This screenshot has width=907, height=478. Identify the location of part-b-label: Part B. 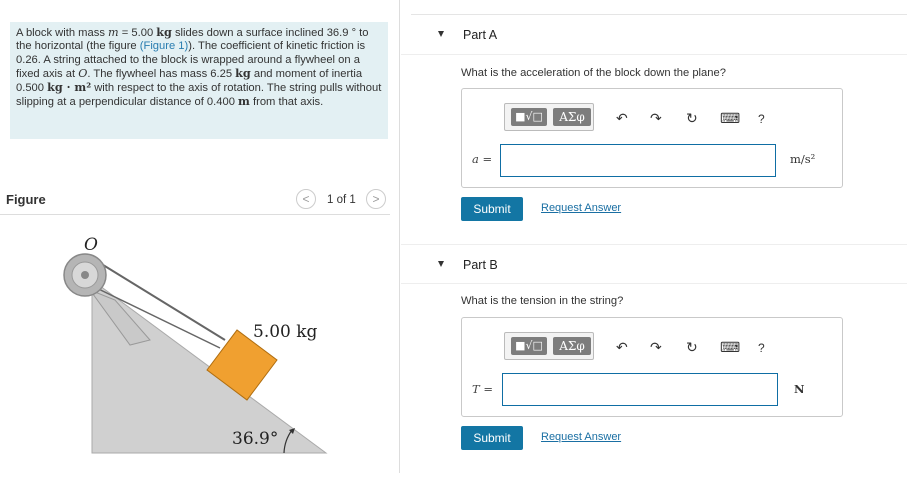
(480, 265).